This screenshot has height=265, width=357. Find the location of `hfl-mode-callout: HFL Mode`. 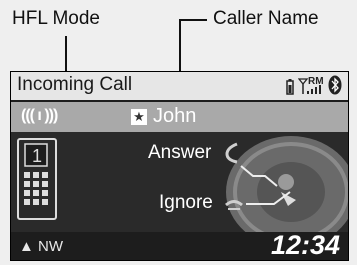

hfl-mode-callout: HFL Mode is located at coordinates (56, 18).